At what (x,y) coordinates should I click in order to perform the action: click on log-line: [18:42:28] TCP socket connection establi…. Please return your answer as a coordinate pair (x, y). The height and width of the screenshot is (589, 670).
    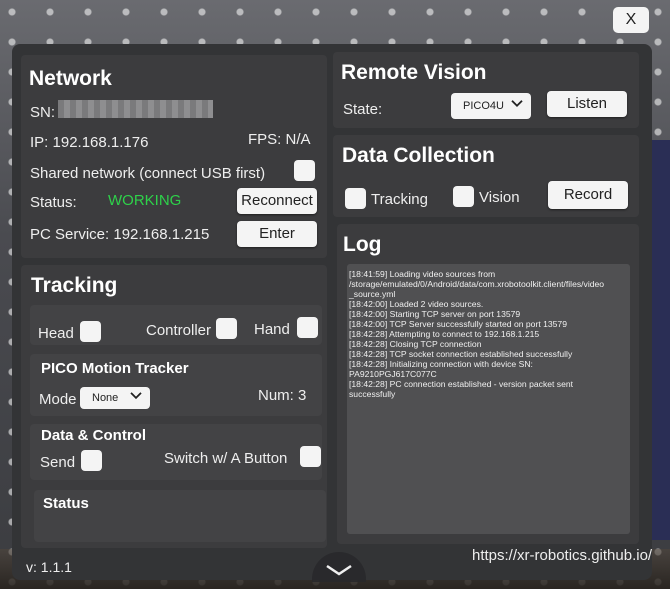
    Looking at the image, I should click on (461, 354).